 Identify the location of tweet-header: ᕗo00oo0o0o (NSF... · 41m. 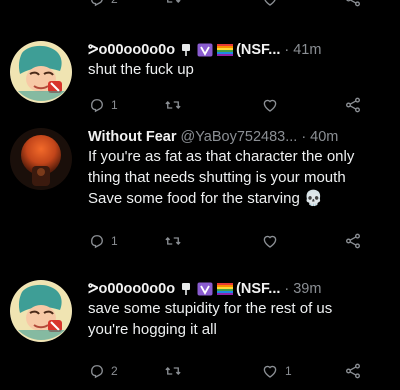
(244, 50).